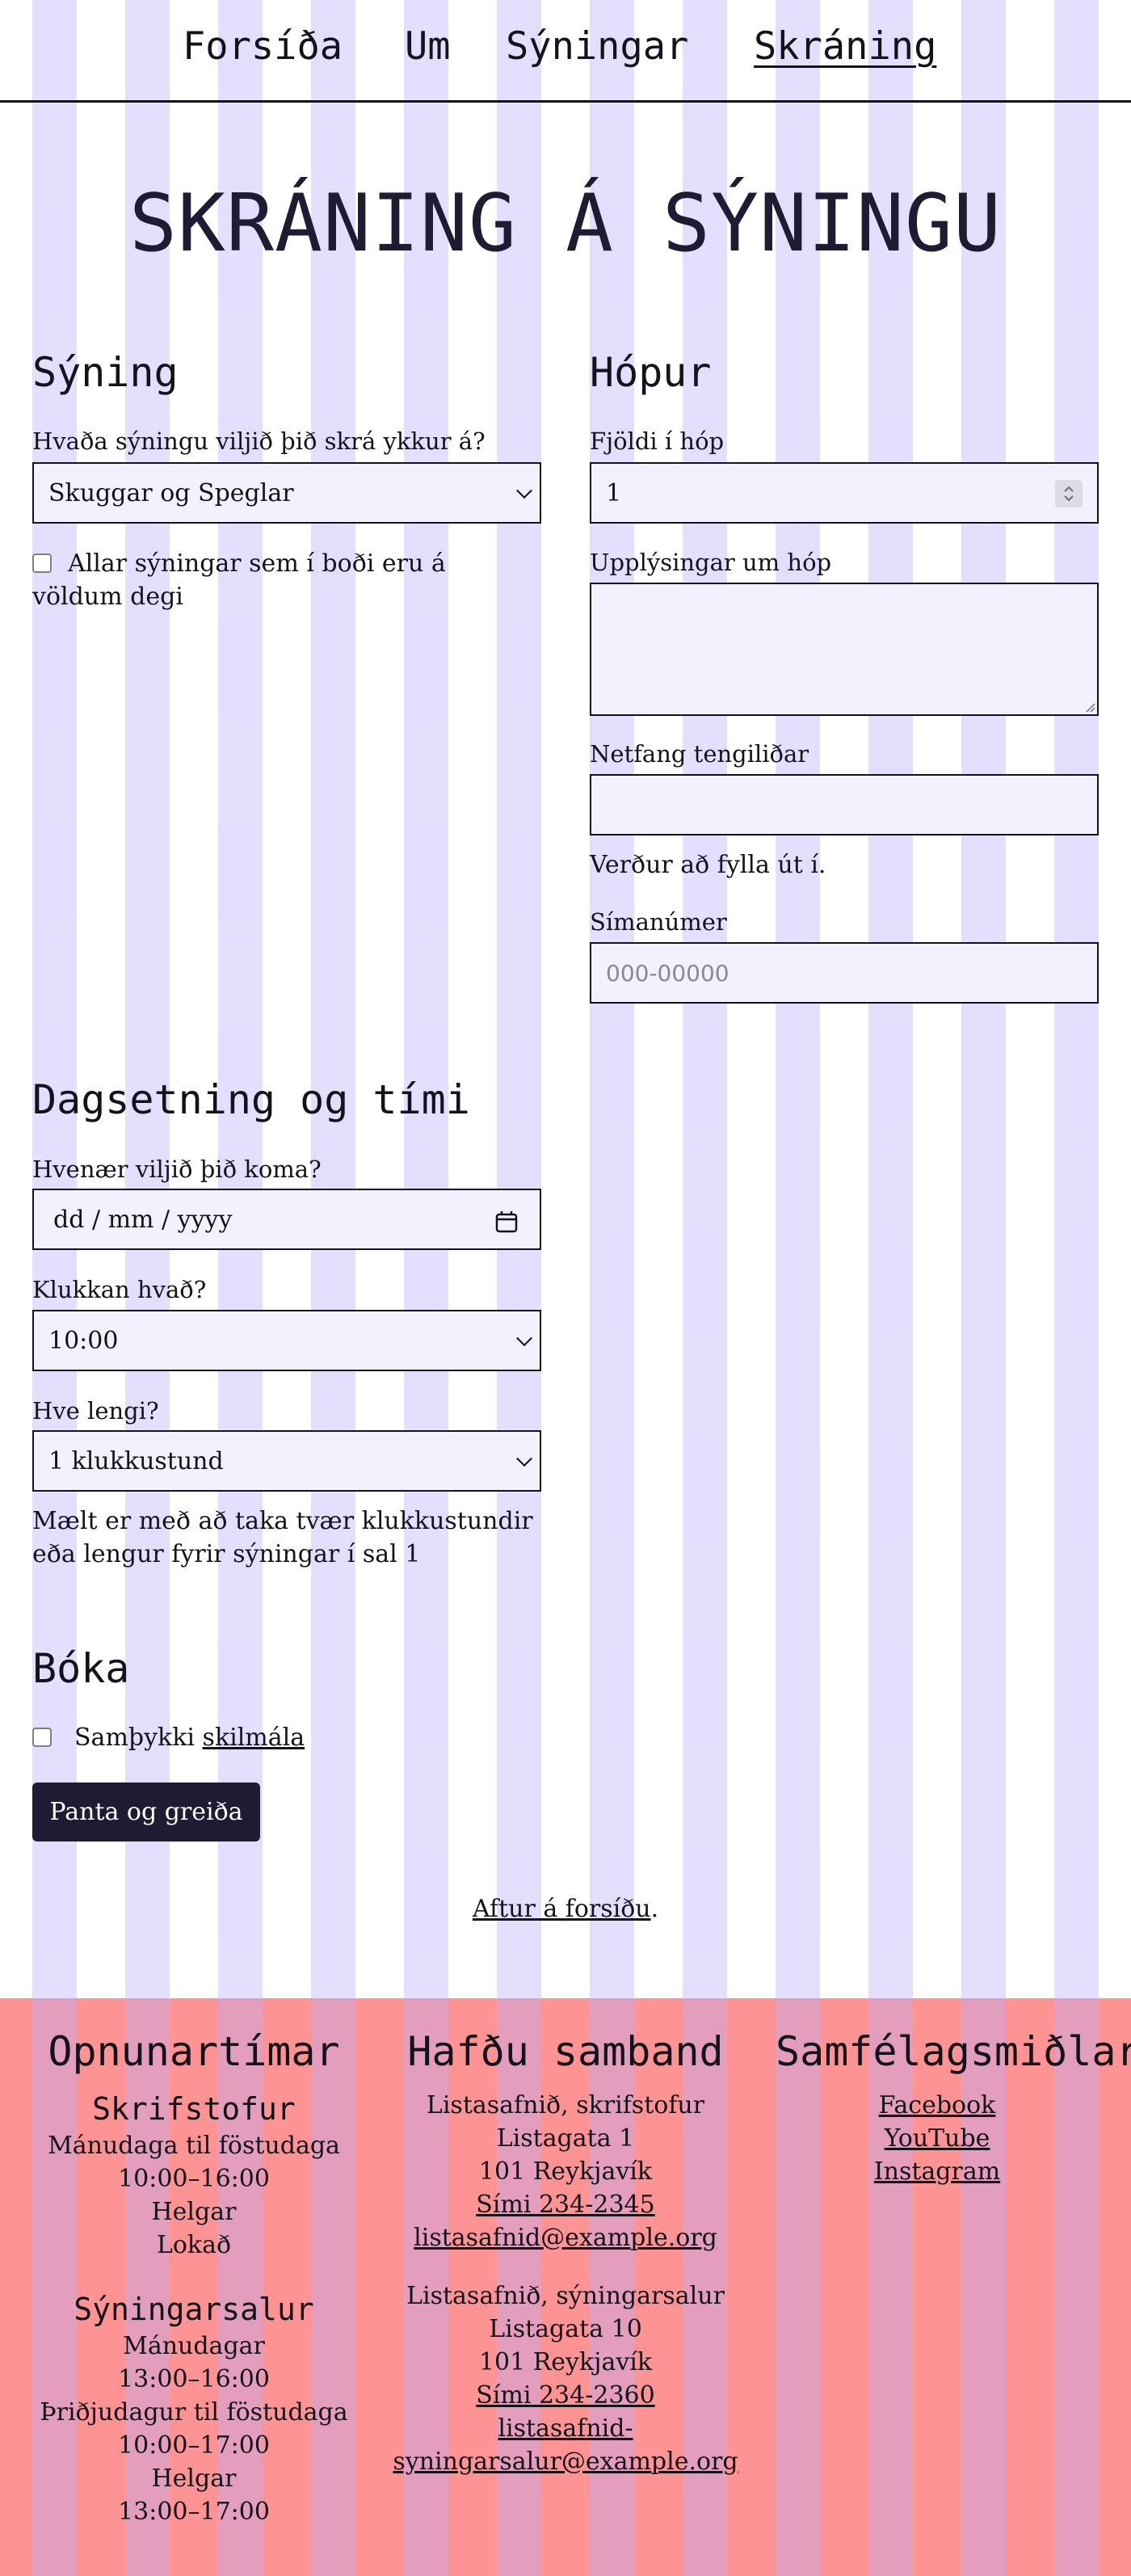  I want to click on group-size-label: Fjöldi í hóp, so click(657, 441).